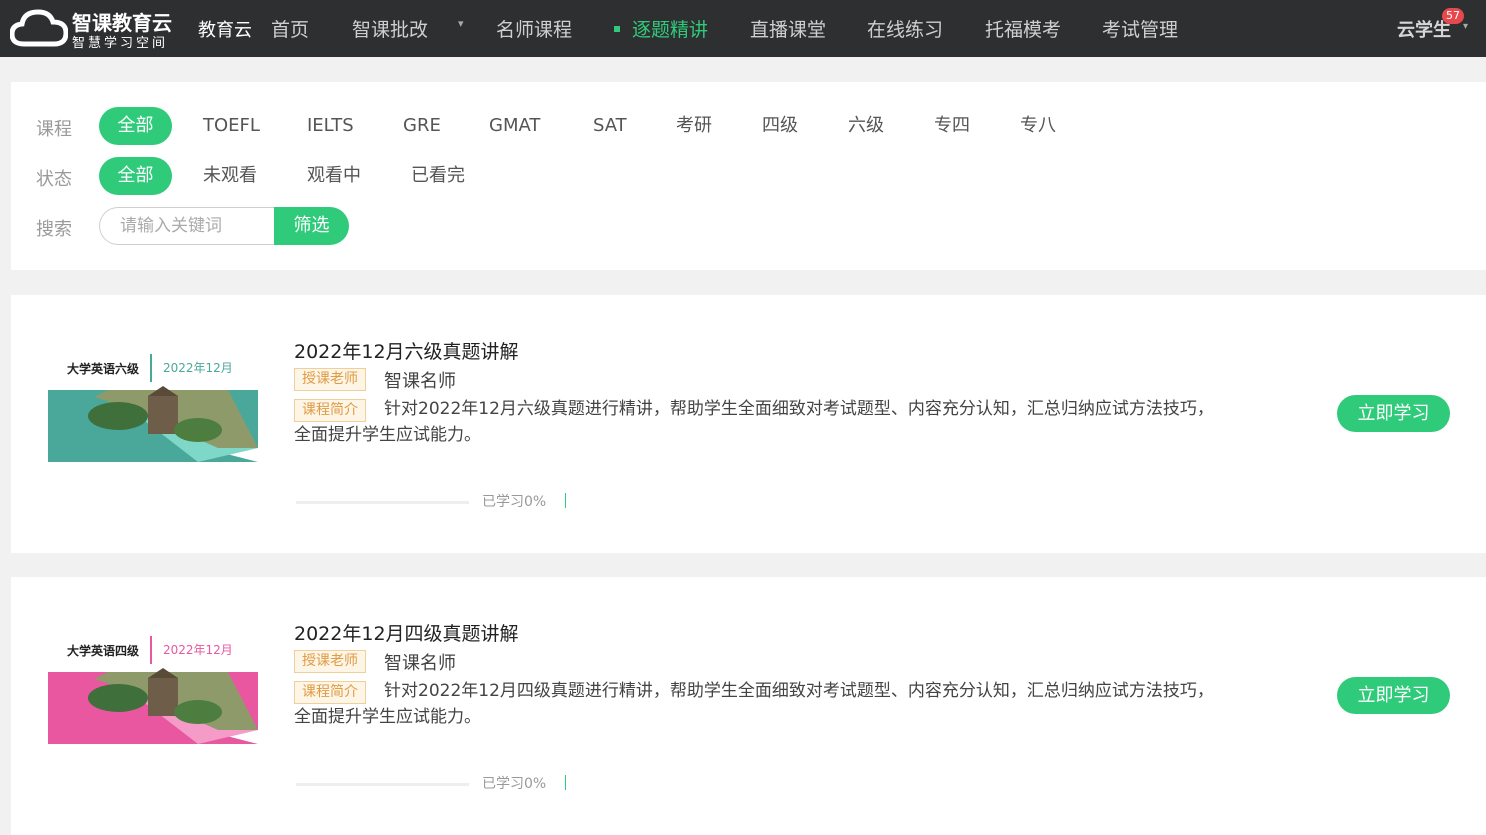  Describe the element at coordinates (153, 688) in the screenshot. I see `course-thumbnail: 大学英语四级 2022年12月` at that location.